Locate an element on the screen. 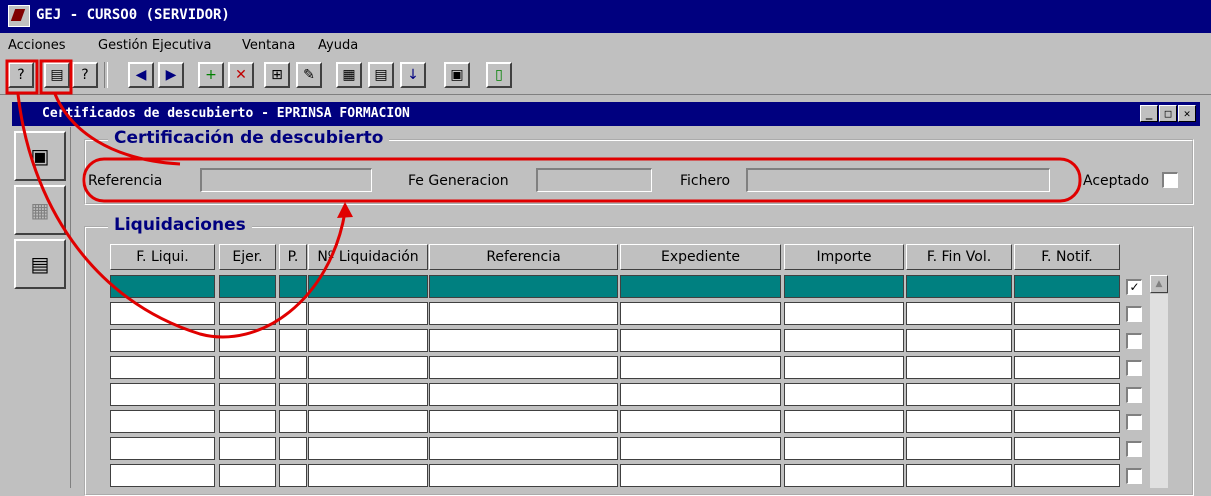  query-count-icon: ? is located at coordinates (85, 75).